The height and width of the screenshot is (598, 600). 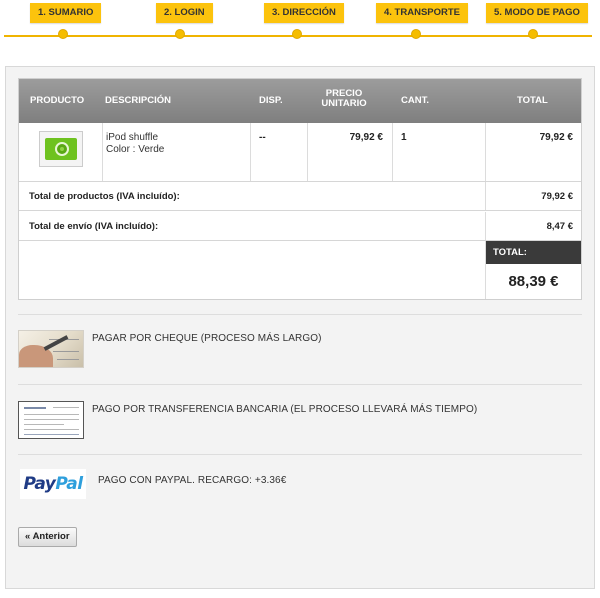 What do you see at coordinates (262, 137) in the screenshot?
I see `product-availability: --` at bounding box center [262, 137].